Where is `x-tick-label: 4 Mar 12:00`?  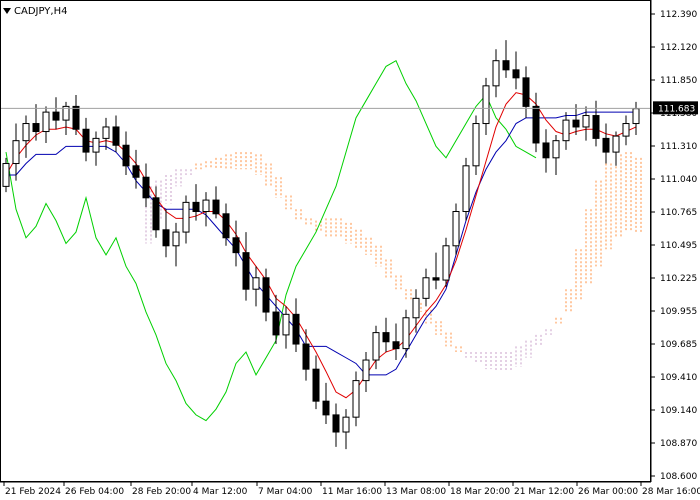
x-tick-label: 4 Mar 12:00 is located at coordinates (220, 492).